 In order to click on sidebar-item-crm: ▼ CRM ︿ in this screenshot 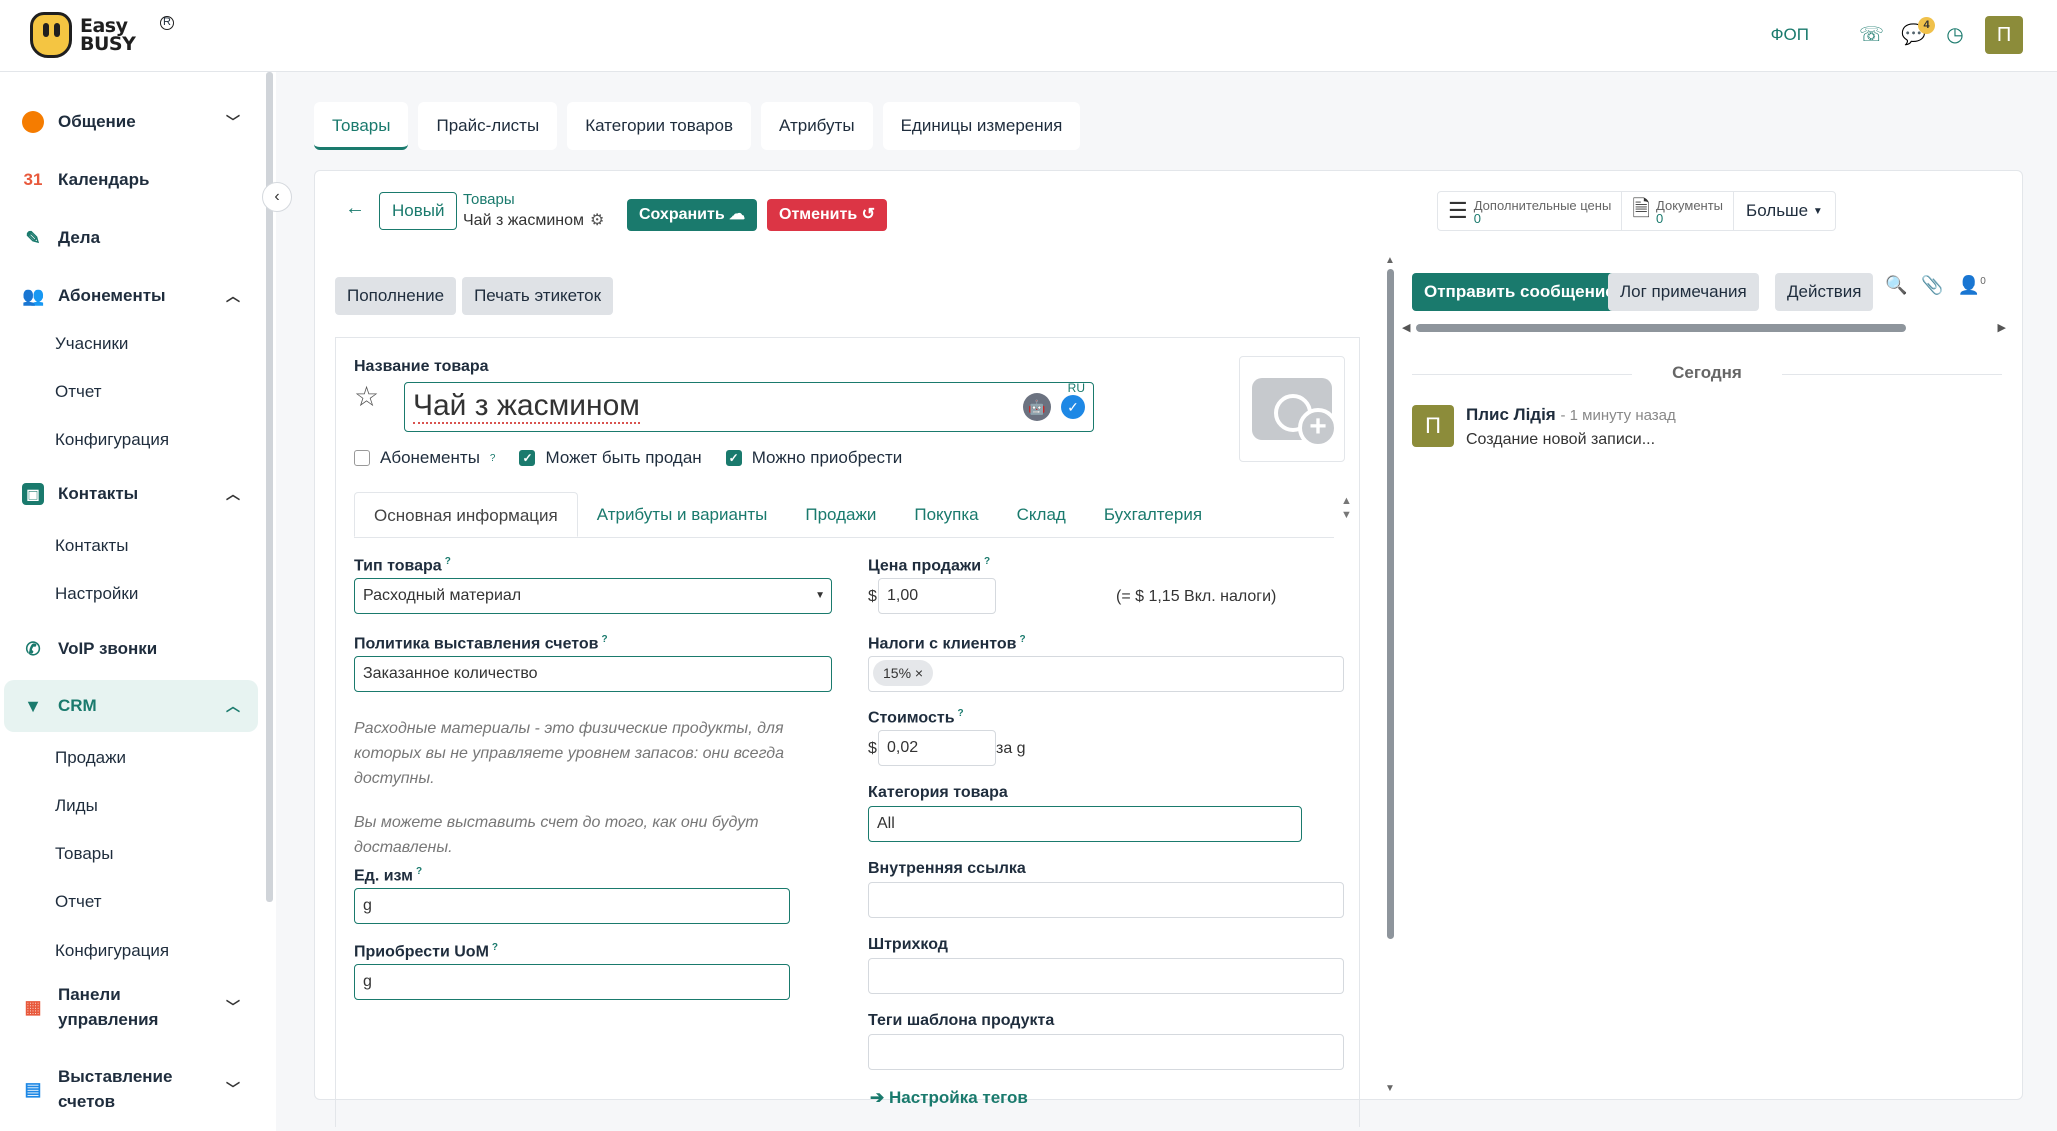, I will do `click(131, 706)`.